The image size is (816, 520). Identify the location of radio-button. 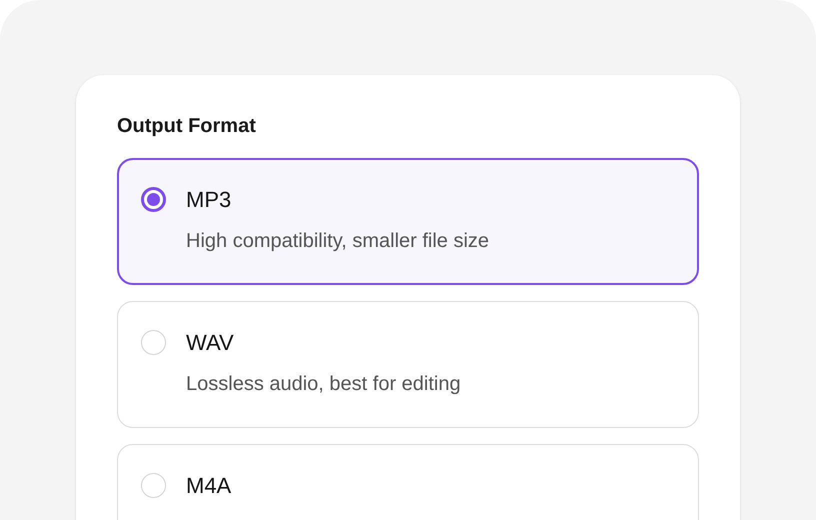
(153, 199).